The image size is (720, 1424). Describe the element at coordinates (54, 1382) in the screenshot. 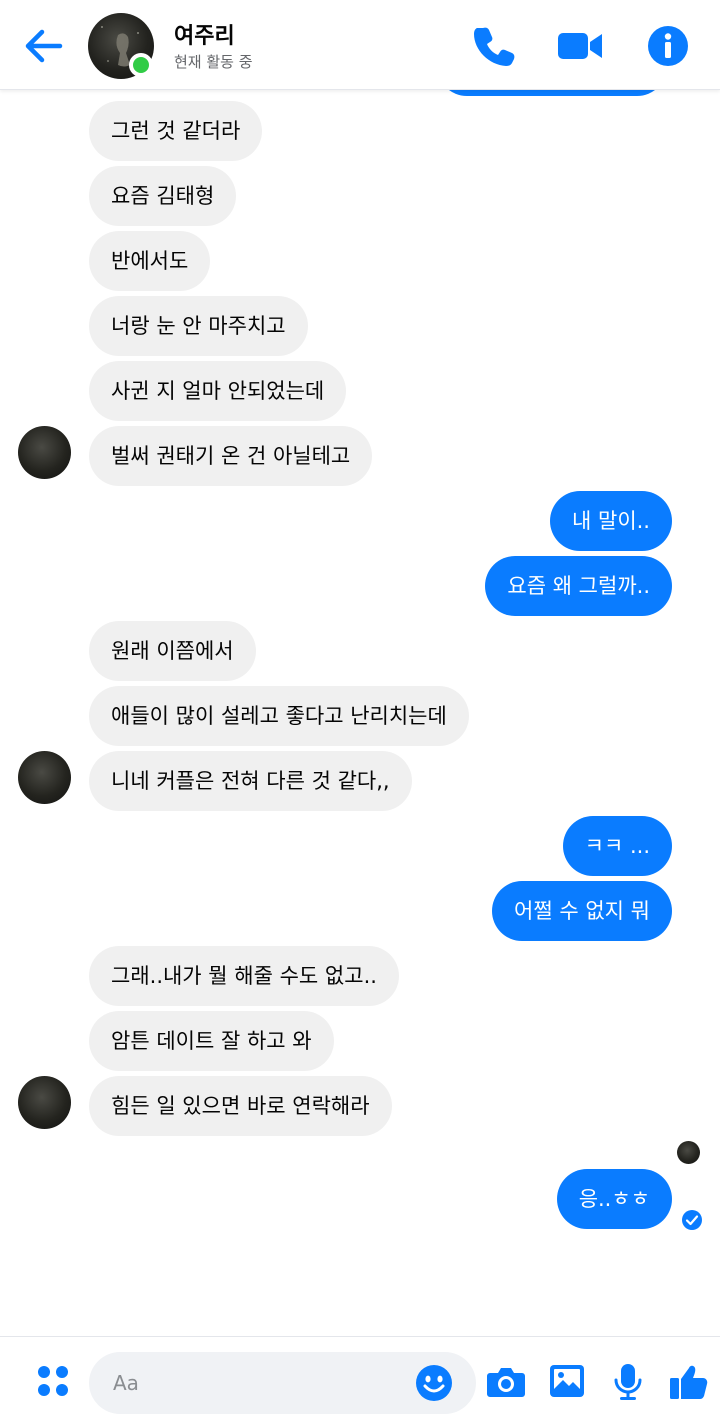

I see `four-dots-icon` at that location.